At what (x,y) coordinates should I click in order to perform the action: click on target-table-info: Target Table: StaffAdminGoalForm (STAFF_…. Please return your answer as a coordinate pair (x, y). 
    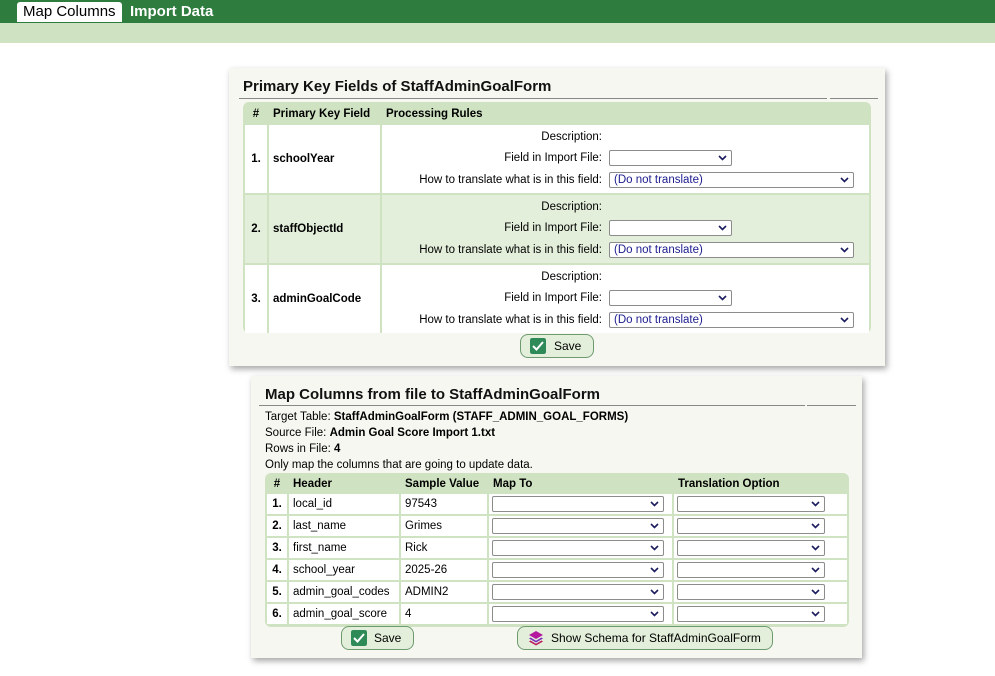
    Looking at the image, I should click on (446, 417).